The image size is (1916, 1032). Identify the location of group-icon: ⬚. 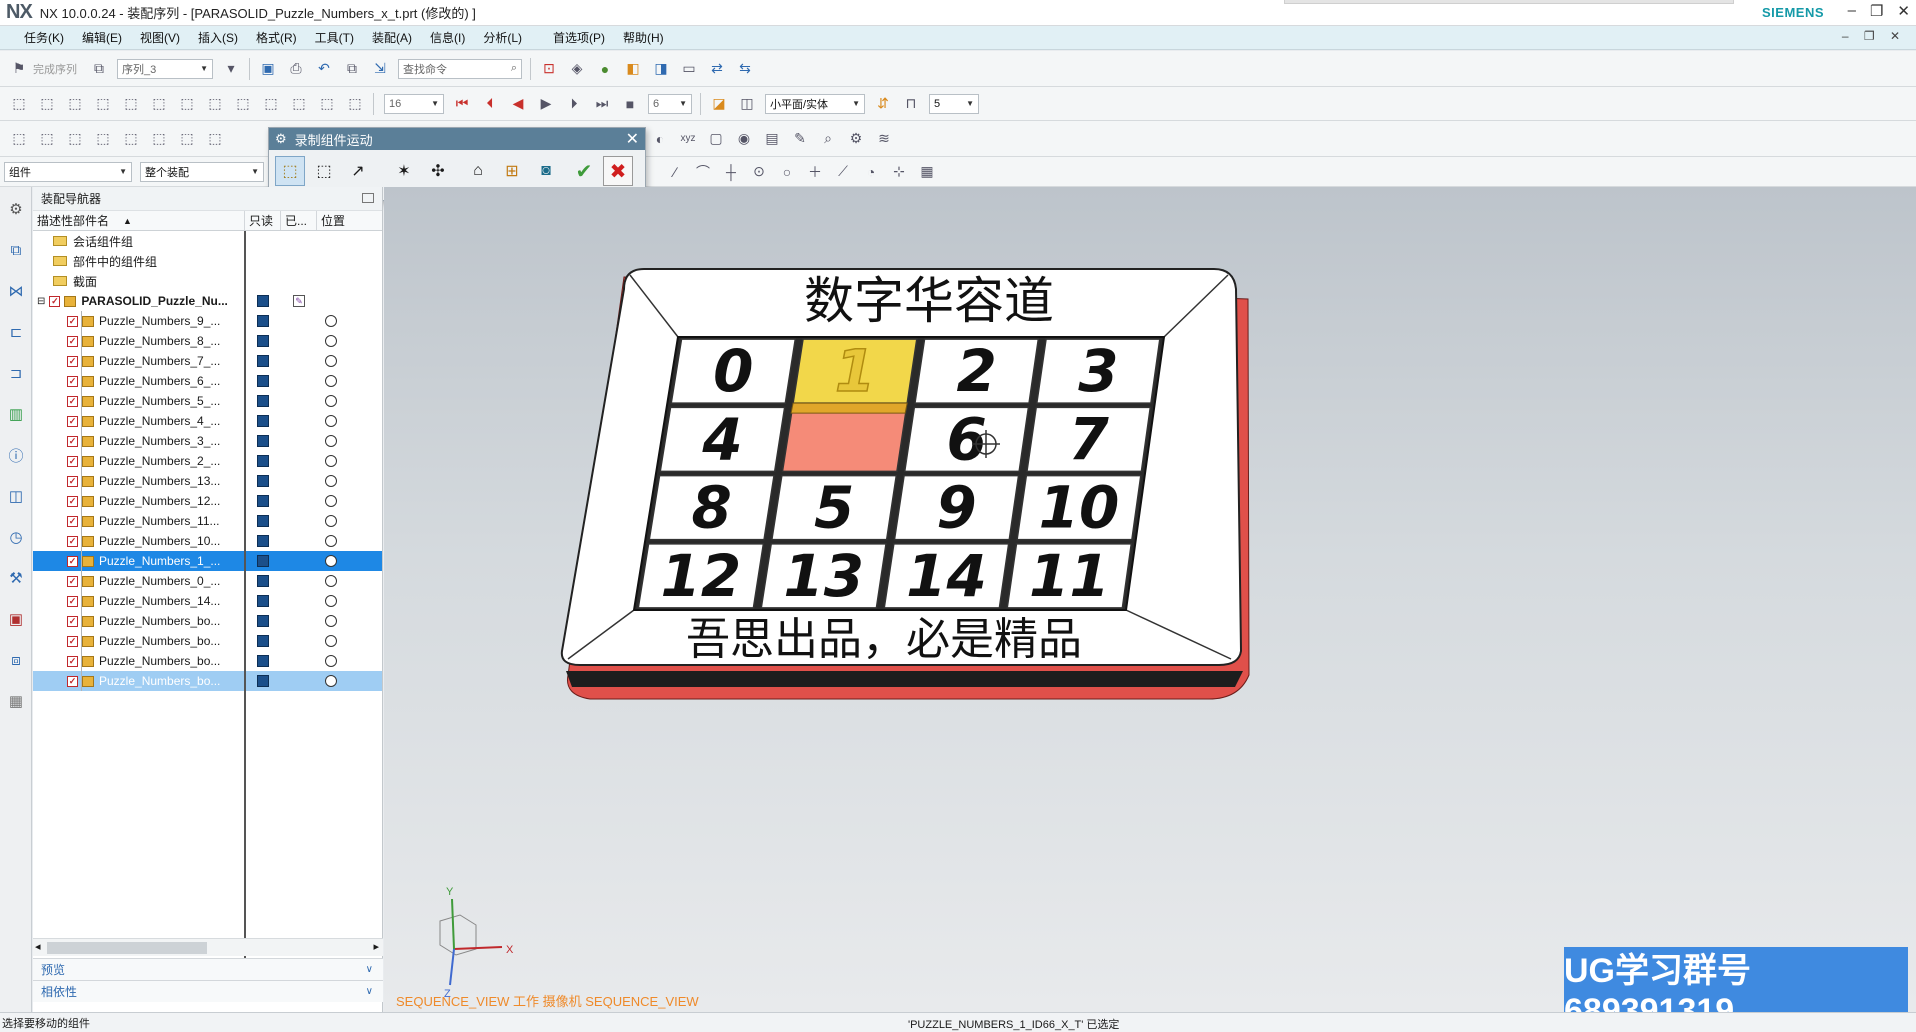
(271, 104).